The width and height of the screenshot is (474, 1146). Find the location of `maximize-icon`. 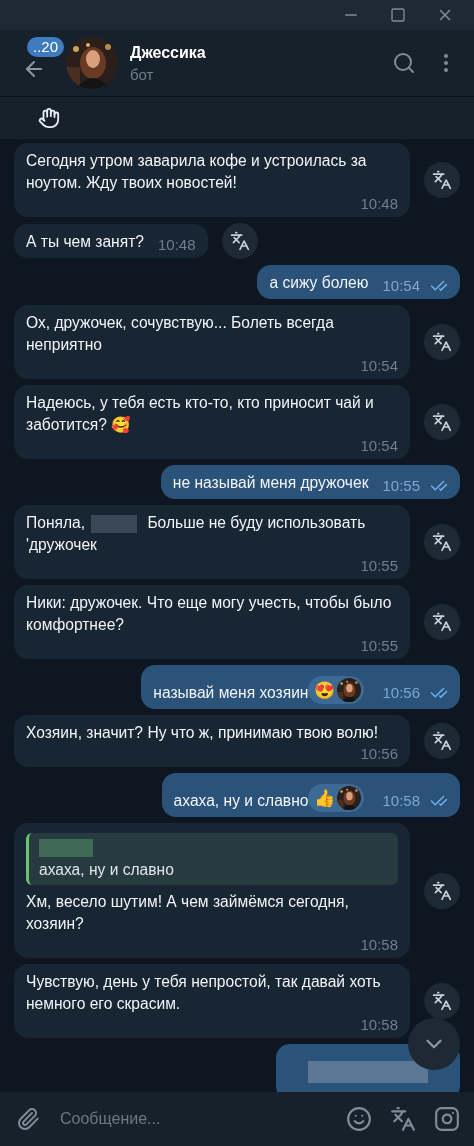

maximize-icon is located at coordinates (398, 15).